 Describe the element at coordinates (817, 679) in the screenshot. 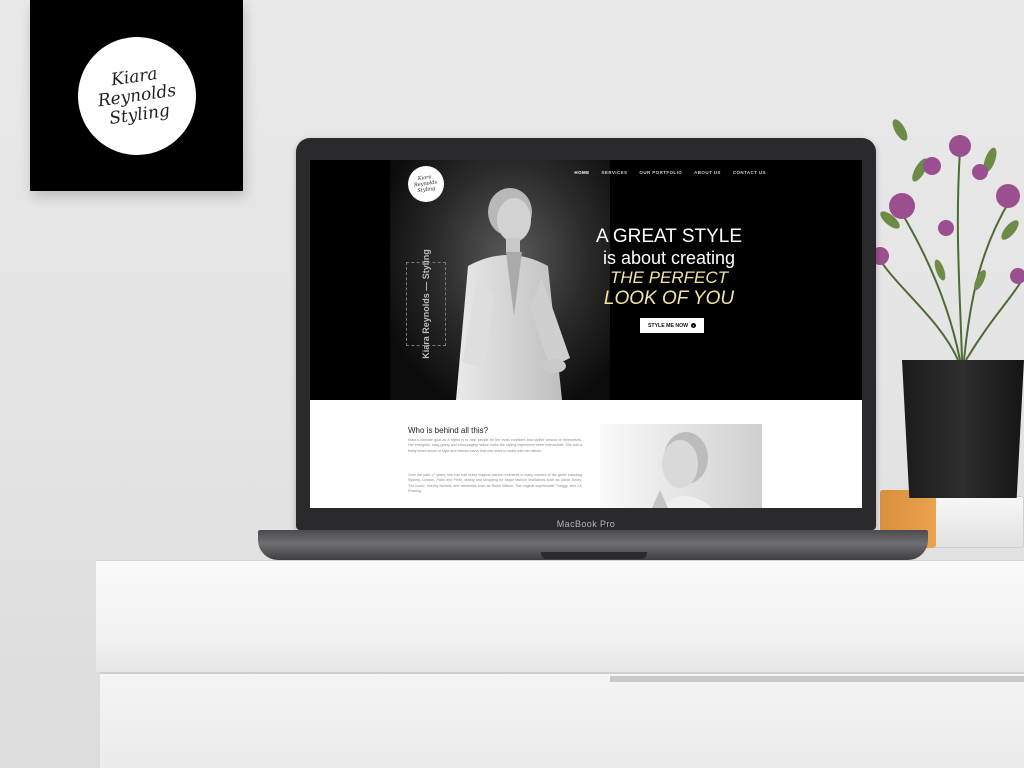

I see `drawer-handle` at that location.